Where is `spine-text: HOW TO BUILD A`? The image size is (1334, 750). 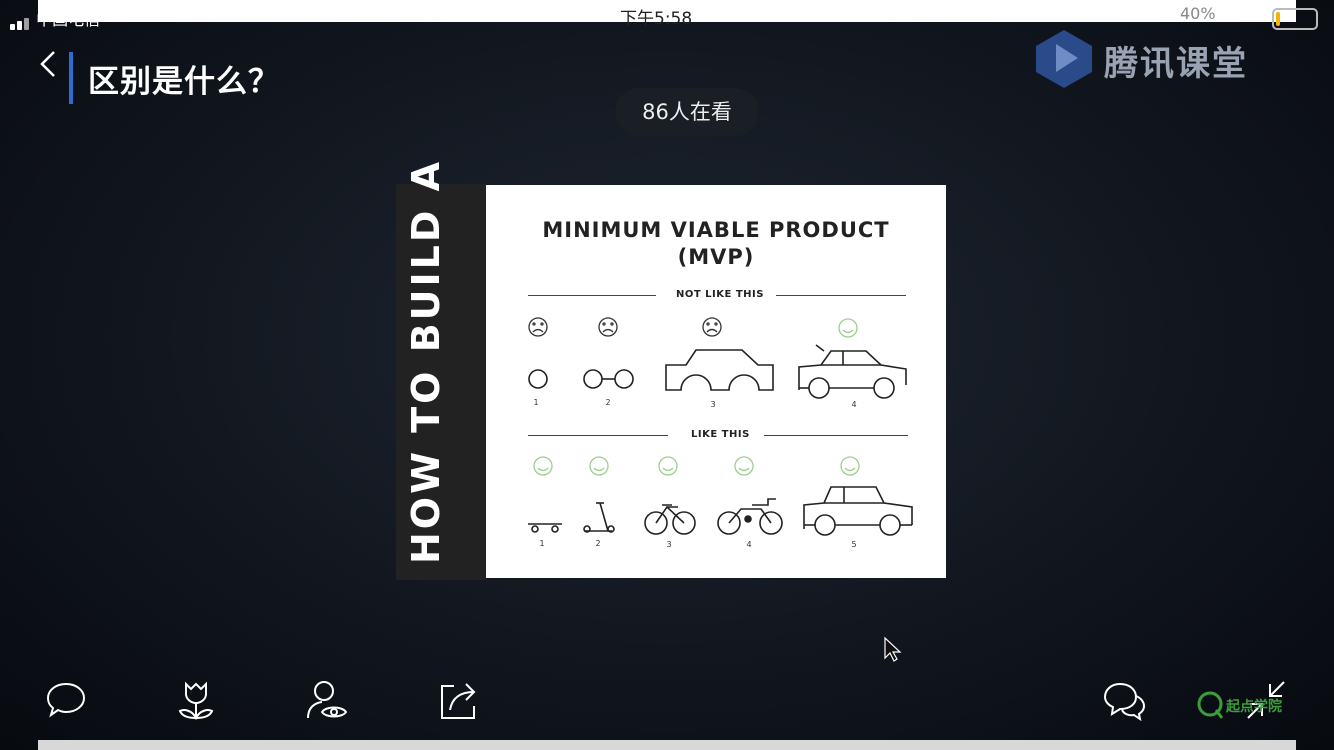 spine-text: HOW TO BUILD A is located at coordinates (426, 361).